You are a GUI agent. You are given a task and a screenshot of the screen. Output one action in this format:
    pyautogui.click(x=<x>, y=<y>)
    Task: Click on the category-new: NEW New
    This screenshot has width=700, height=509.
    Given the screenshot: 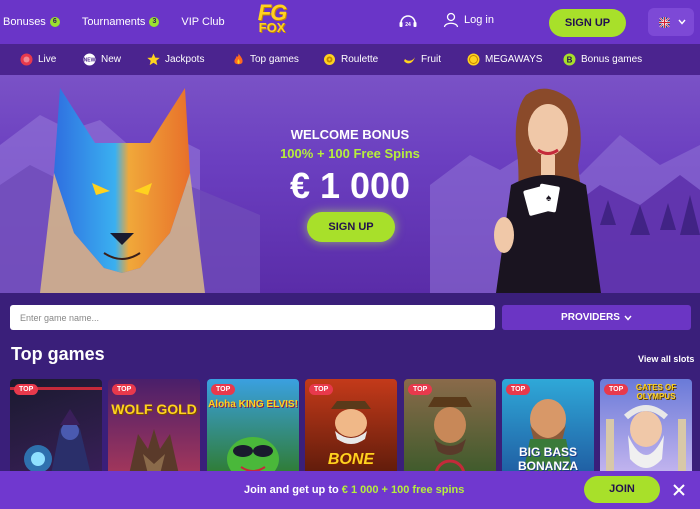 What is the action you would take?
    pyautogui.click(x=115, y=59)
    